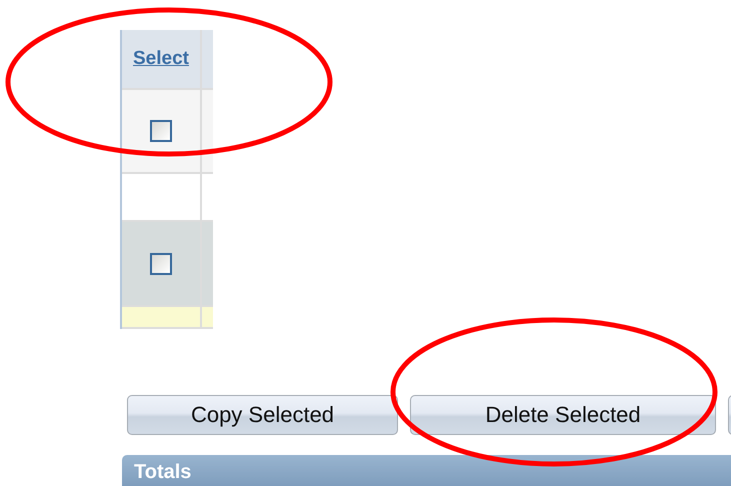 This screenshot has width=731, height=486. I want to click on totals-title: Totals, so click(162, 472).